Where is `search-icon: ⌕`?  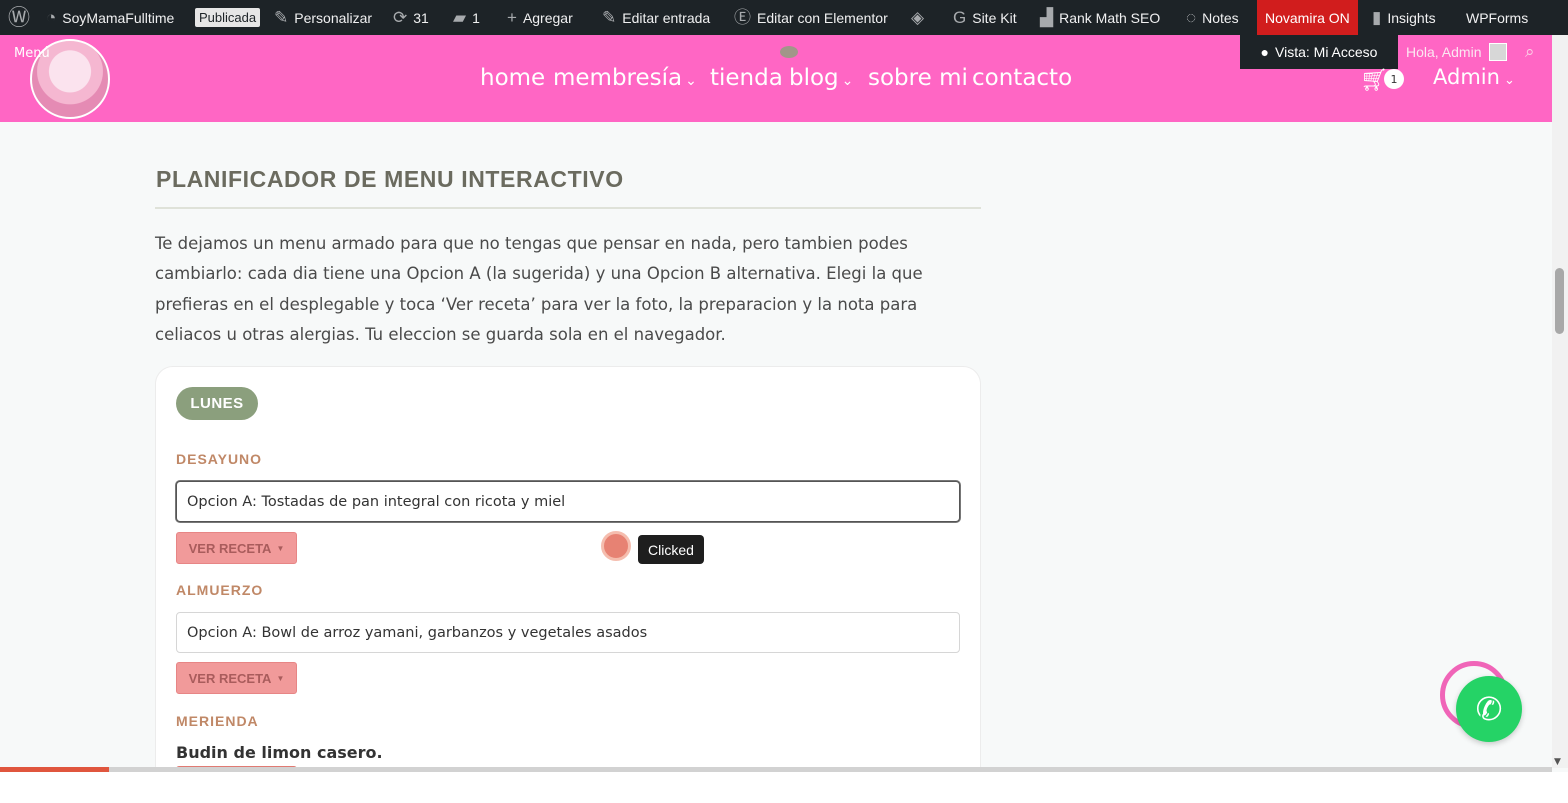
search-icon: ⌕ is located at coordinates (1530, 52).